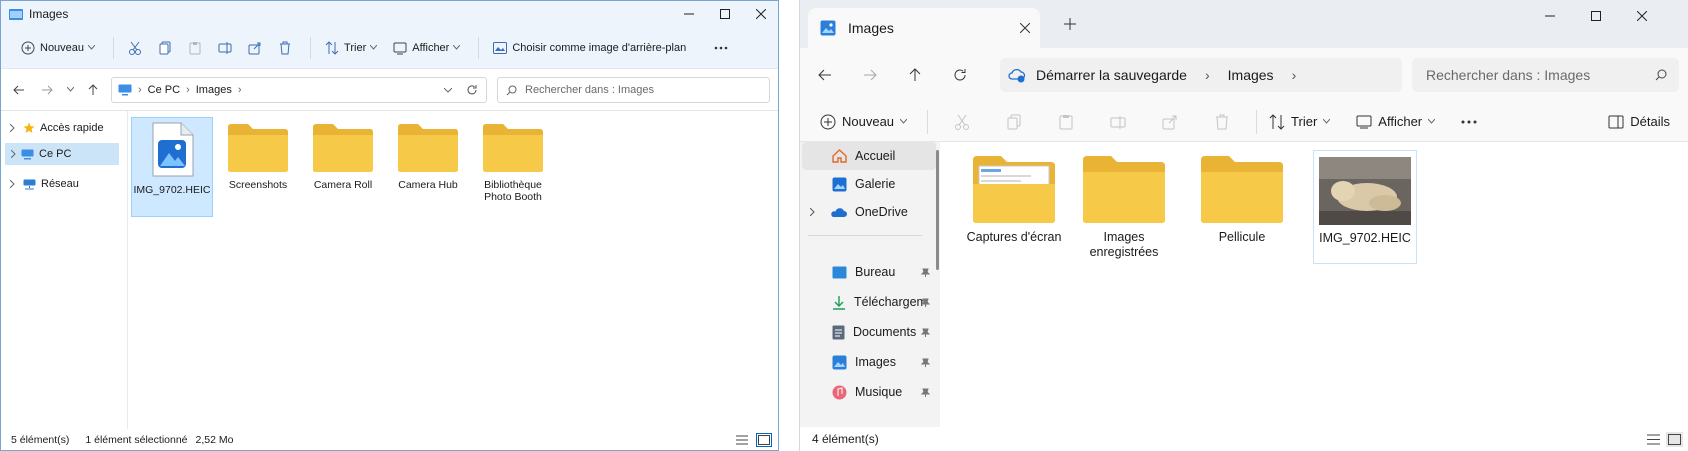 This screenshot has width=1688, height=451. I want to click on sidebar-item-home: Accueil, so click(869, 156).